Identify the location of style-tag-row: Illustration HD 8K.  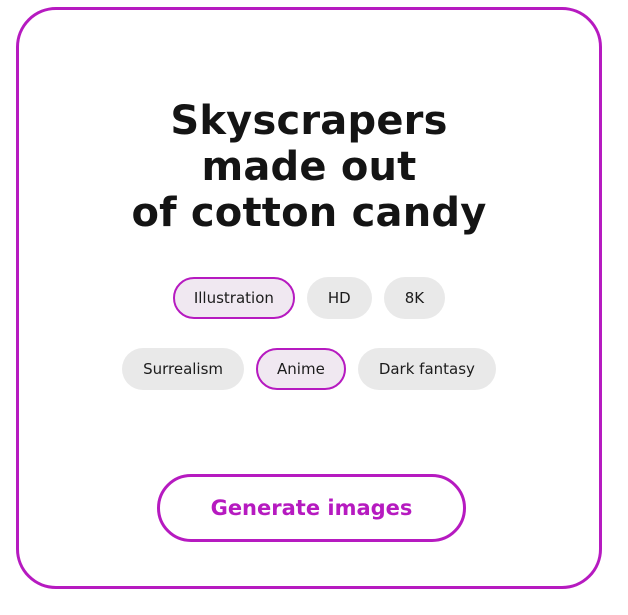
(309, 298).